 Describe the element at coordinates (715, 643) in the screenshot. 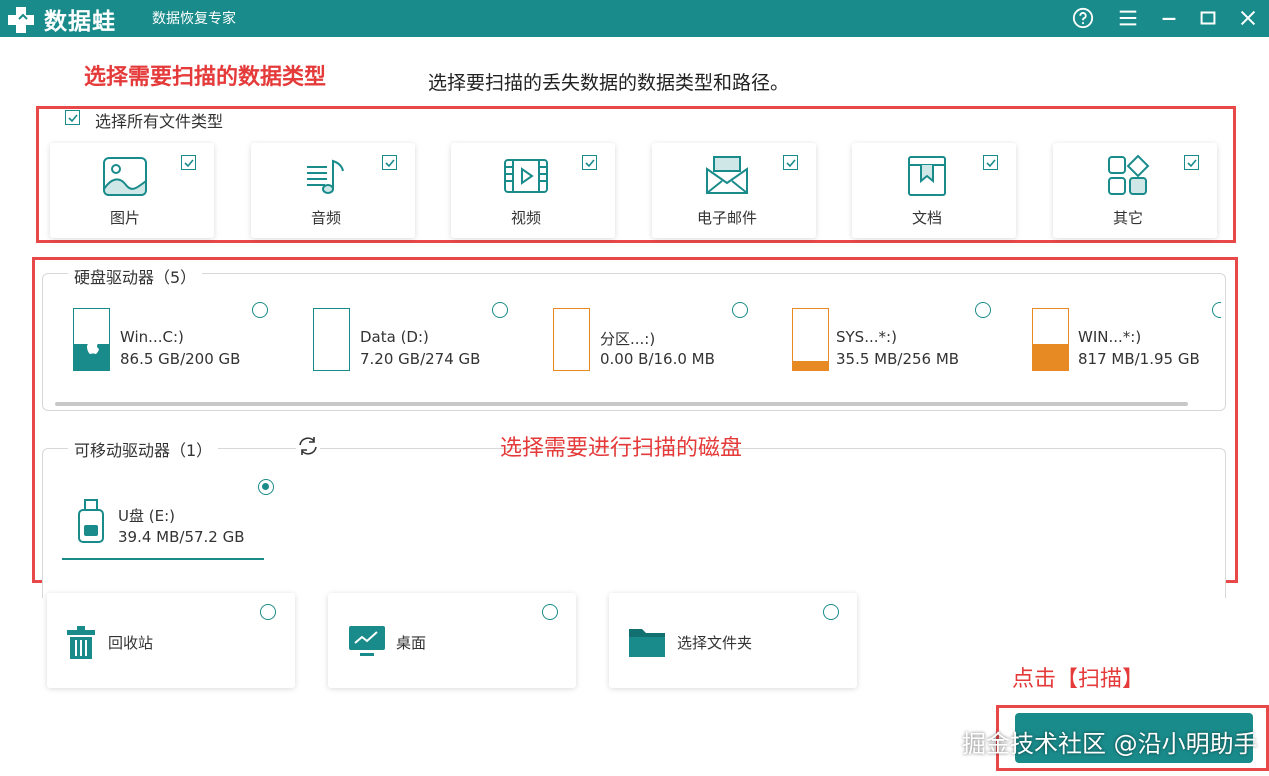

I see `select-folder-label: 选择文件夹` at that location.